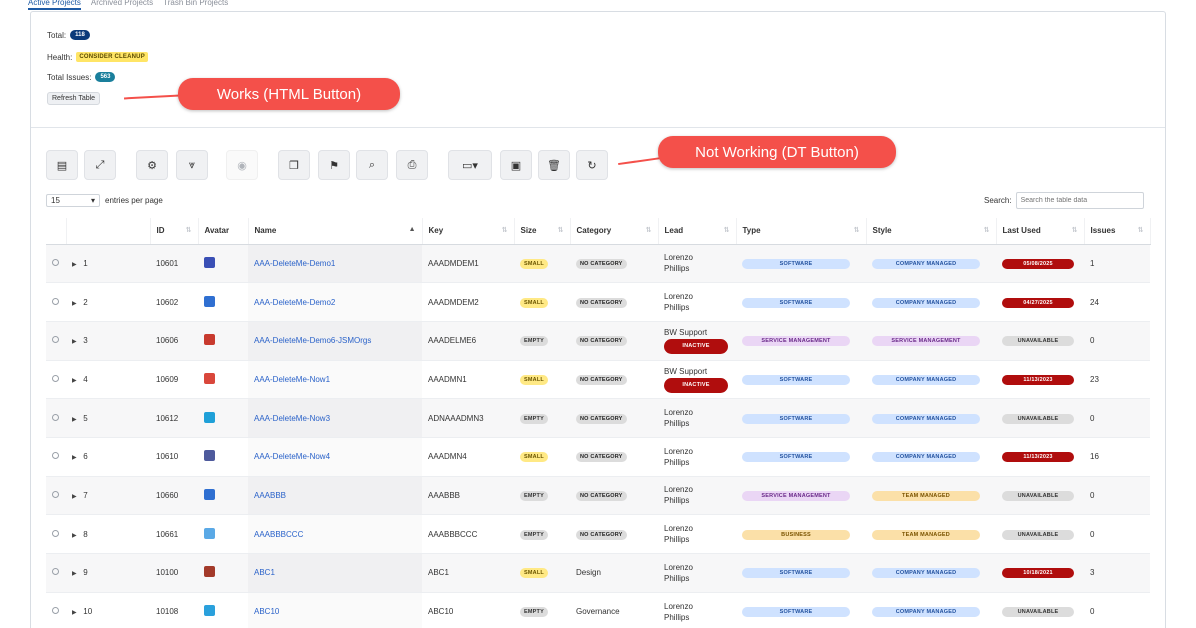 The height and width of the screenshot is (628, 1196). Describe the element at coordinates (292, 418) in the screenshot. I see `project-name-link: AAA-DeleteMe-Now3` at that location.